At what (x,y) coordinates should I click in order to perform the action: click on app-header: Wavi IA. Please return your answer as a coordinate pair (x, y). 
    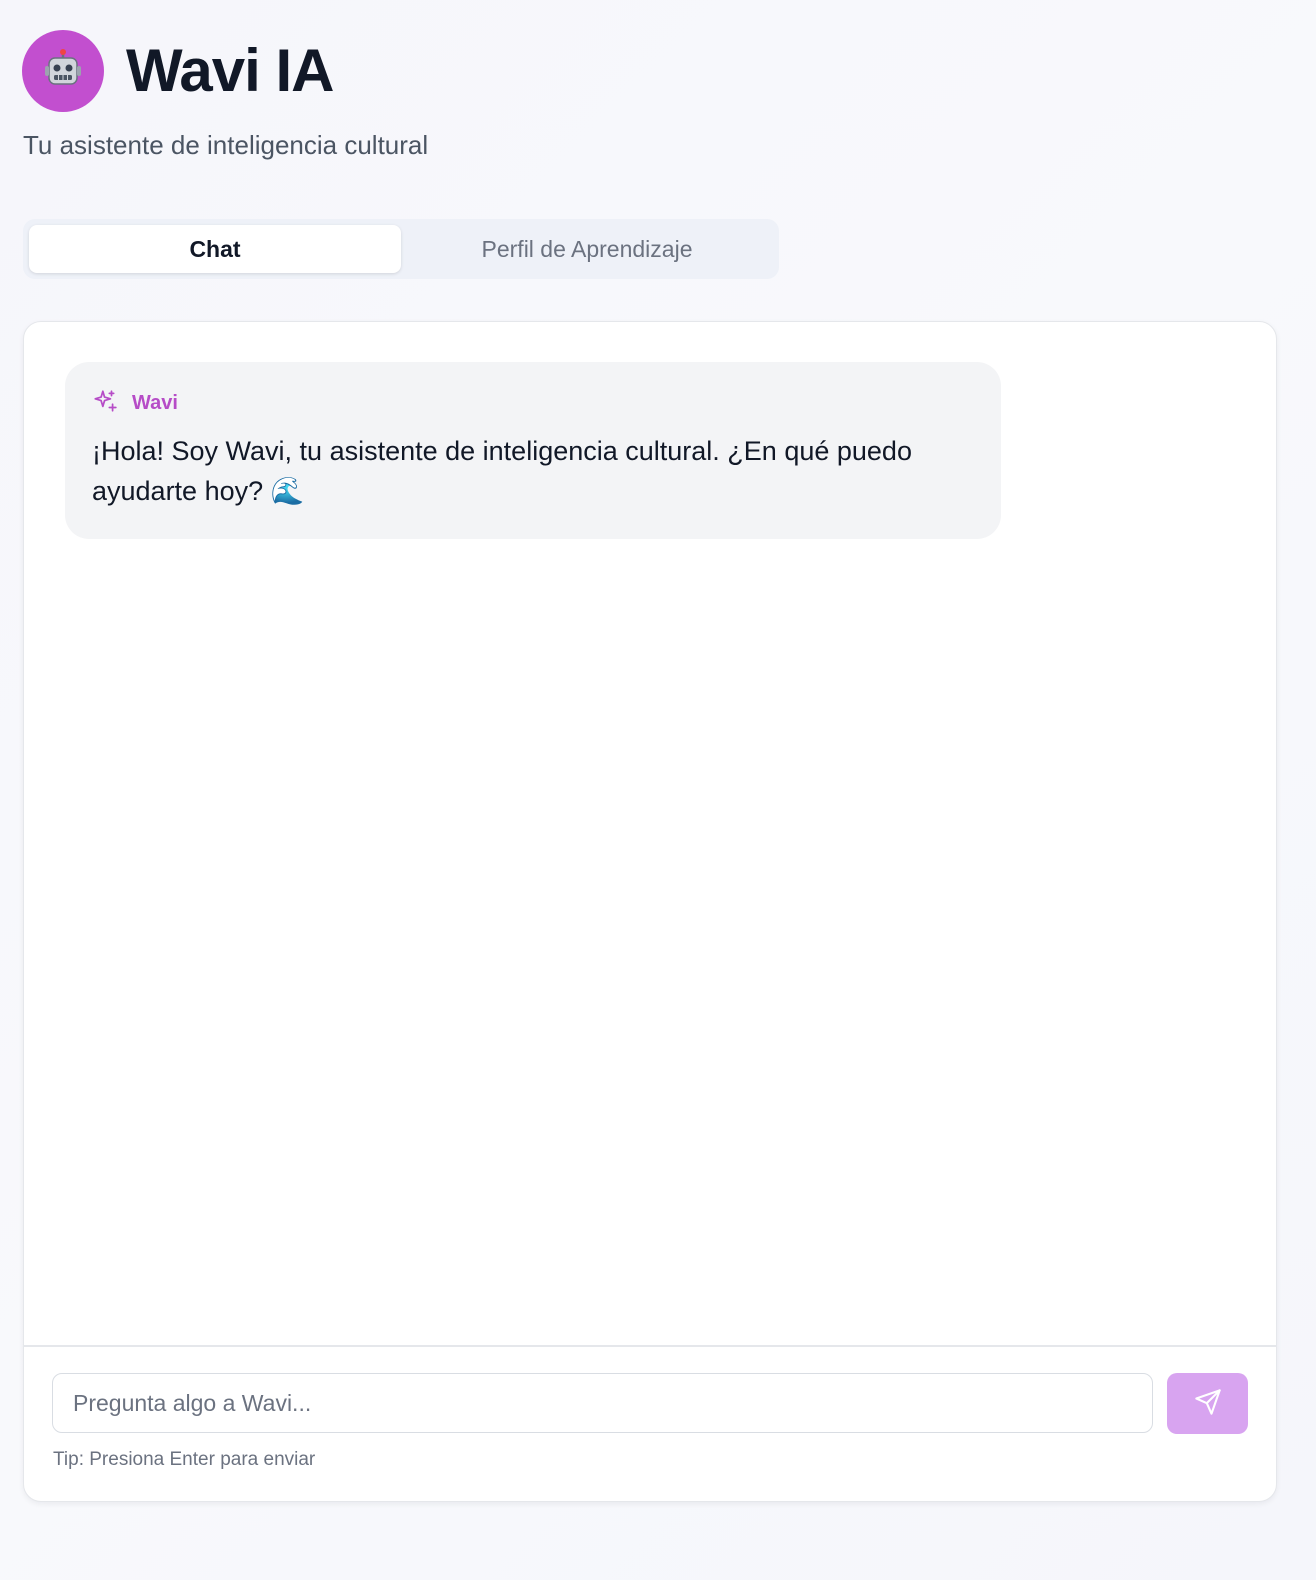
    Looking at the image, I should click on (178, 71).